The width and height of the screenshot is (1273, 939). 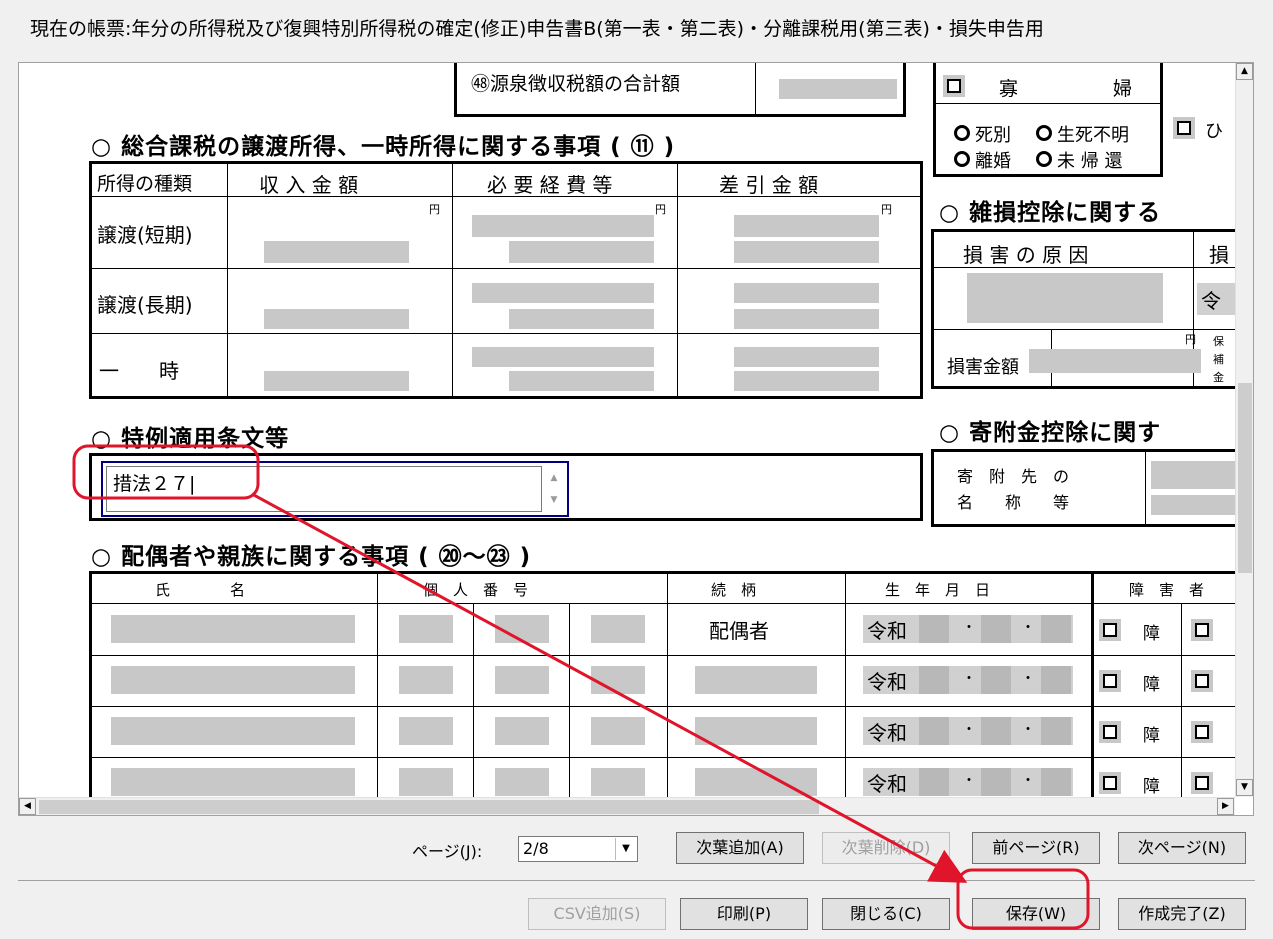 I want to click on highlight-save-button, so click(x=1023, y=899).